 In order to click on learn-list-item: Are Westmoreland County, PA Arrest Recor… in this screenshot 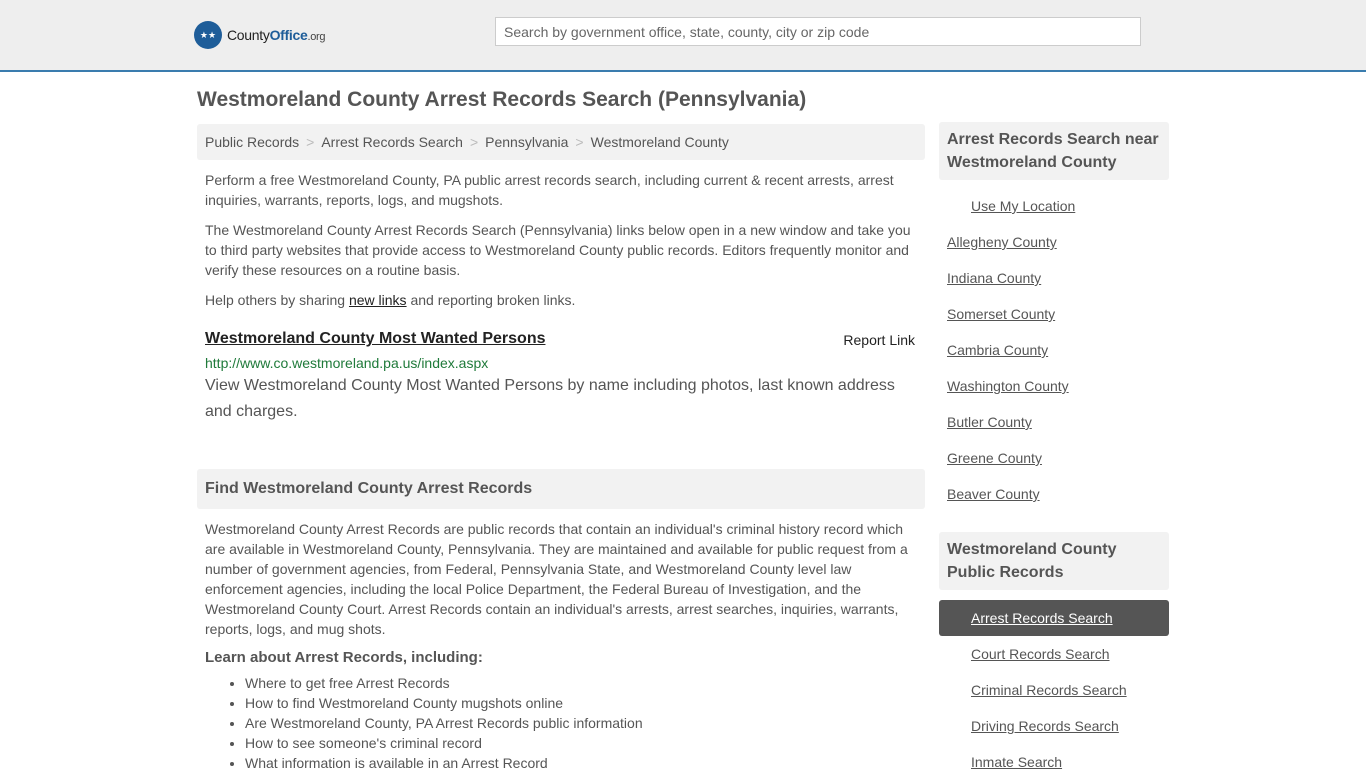, I will do `click(585, 723)`.